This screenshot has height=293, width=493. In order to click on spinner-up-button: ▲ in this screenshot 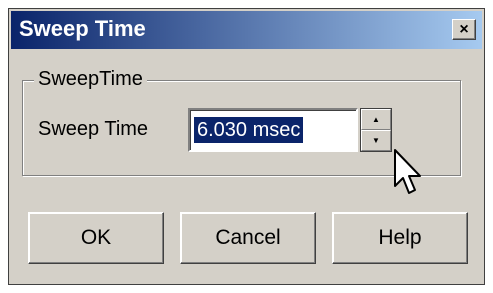, I will do `click(376, 119)`.